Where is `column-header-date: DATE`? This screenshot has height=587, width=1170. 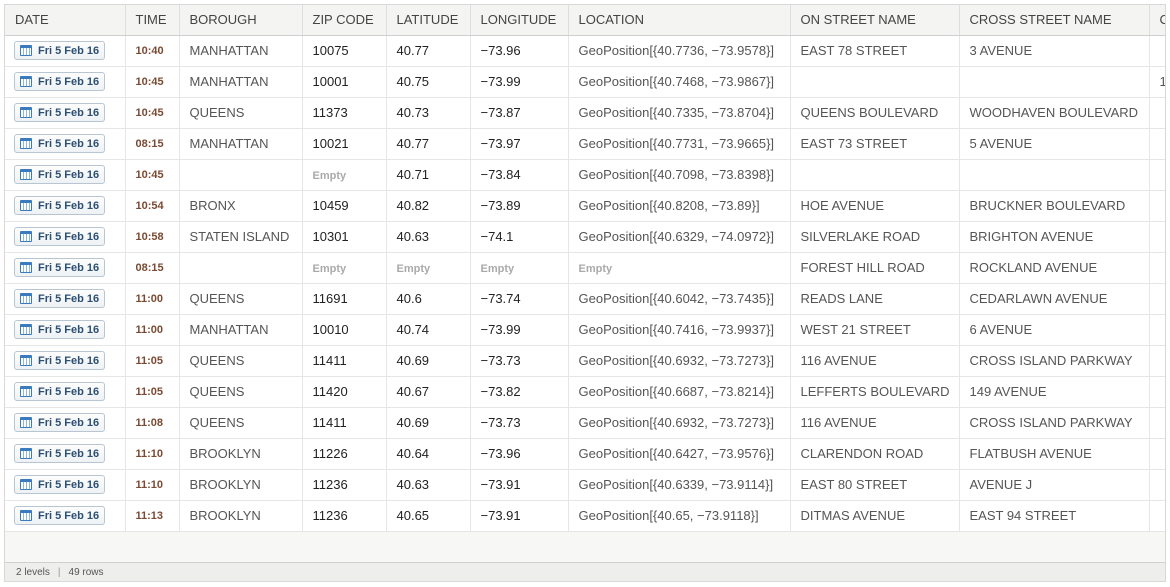
column-header-date: DATE is located at coordinates (65, 20).